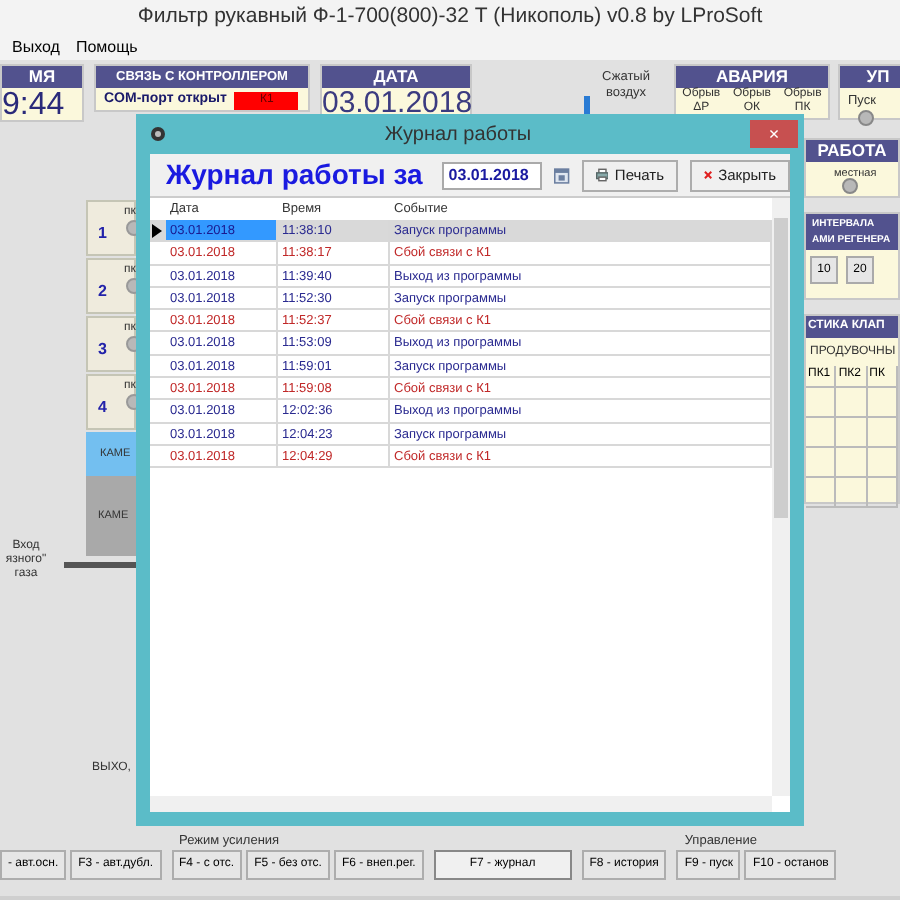 This screenshot has height=900, width=900. What do you see at coordinates (100, 565) in the screenshot?
I see `inlet-pipe` at bounding box center [100, 565].